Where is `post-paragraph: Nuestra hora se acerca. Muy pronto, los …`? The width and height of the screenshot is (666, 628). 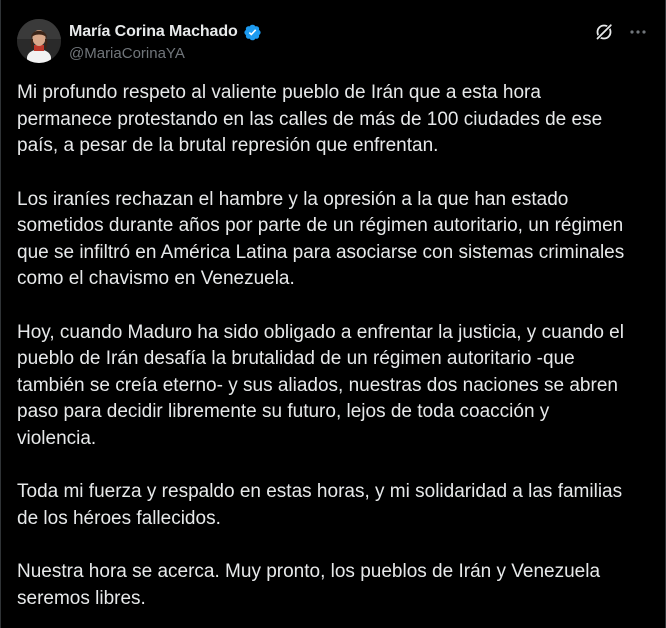
post-paragraph: Nuestra hora se acerca. Muy pronto, los … is located at coordinates (309, 585).